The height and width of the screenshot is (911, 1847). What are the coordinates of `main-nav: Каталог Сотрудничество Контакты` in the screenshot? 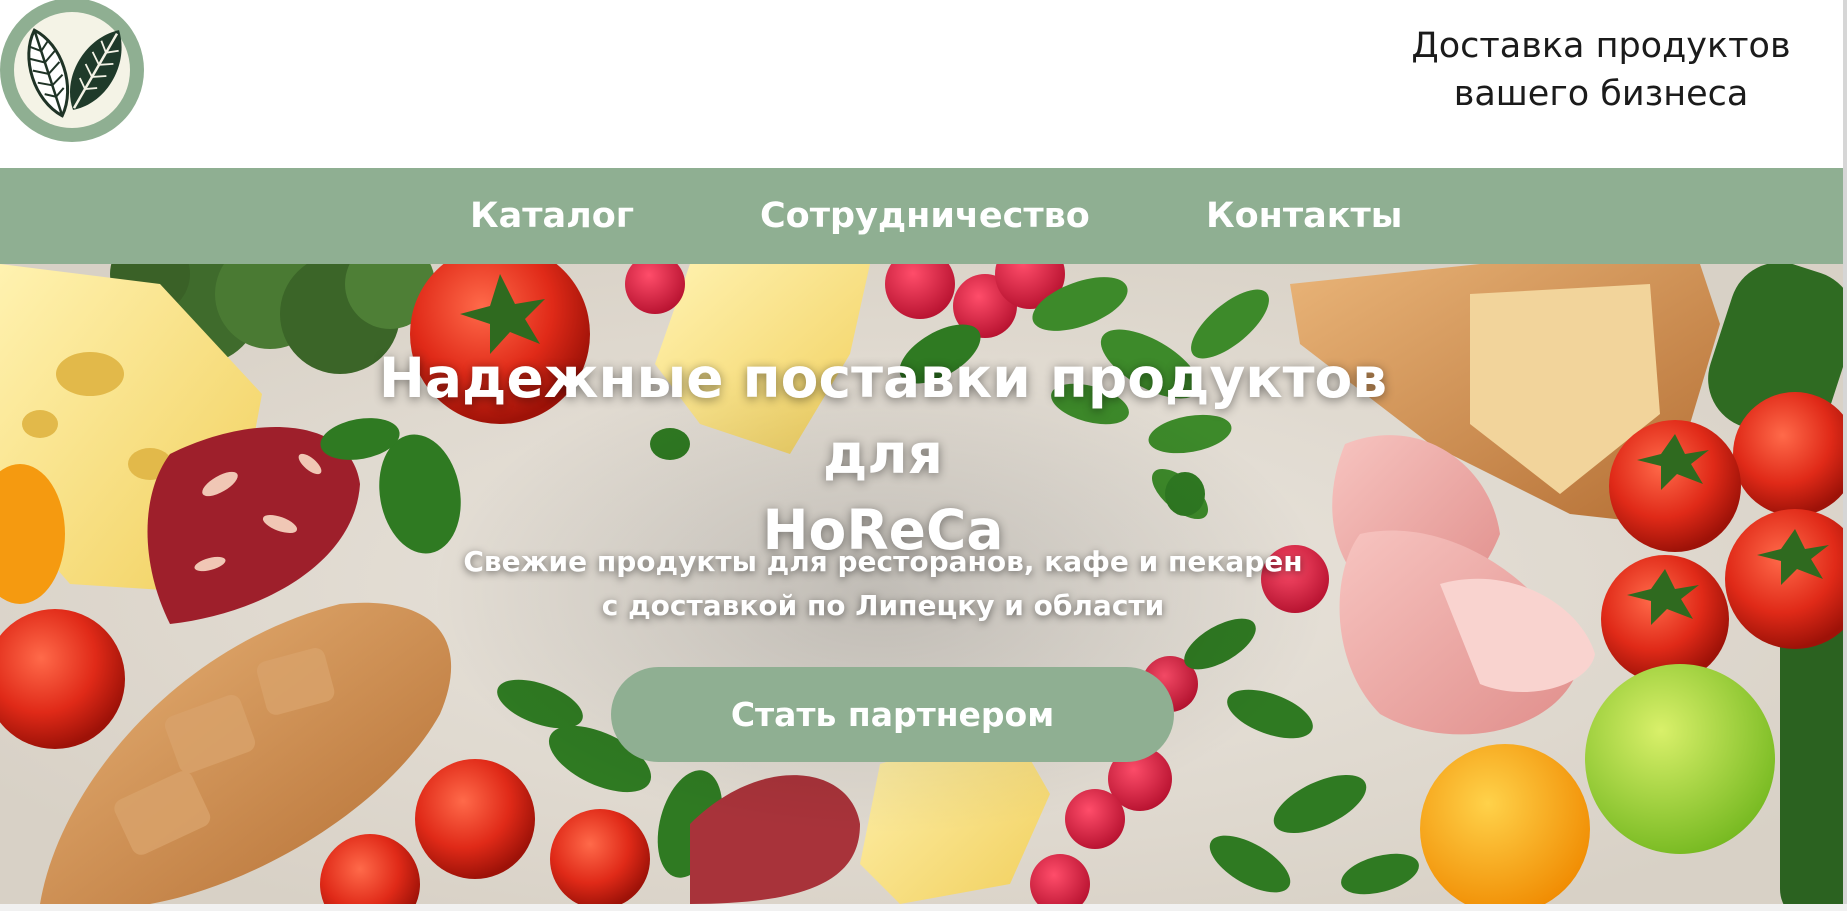 It's located at (923, 216).